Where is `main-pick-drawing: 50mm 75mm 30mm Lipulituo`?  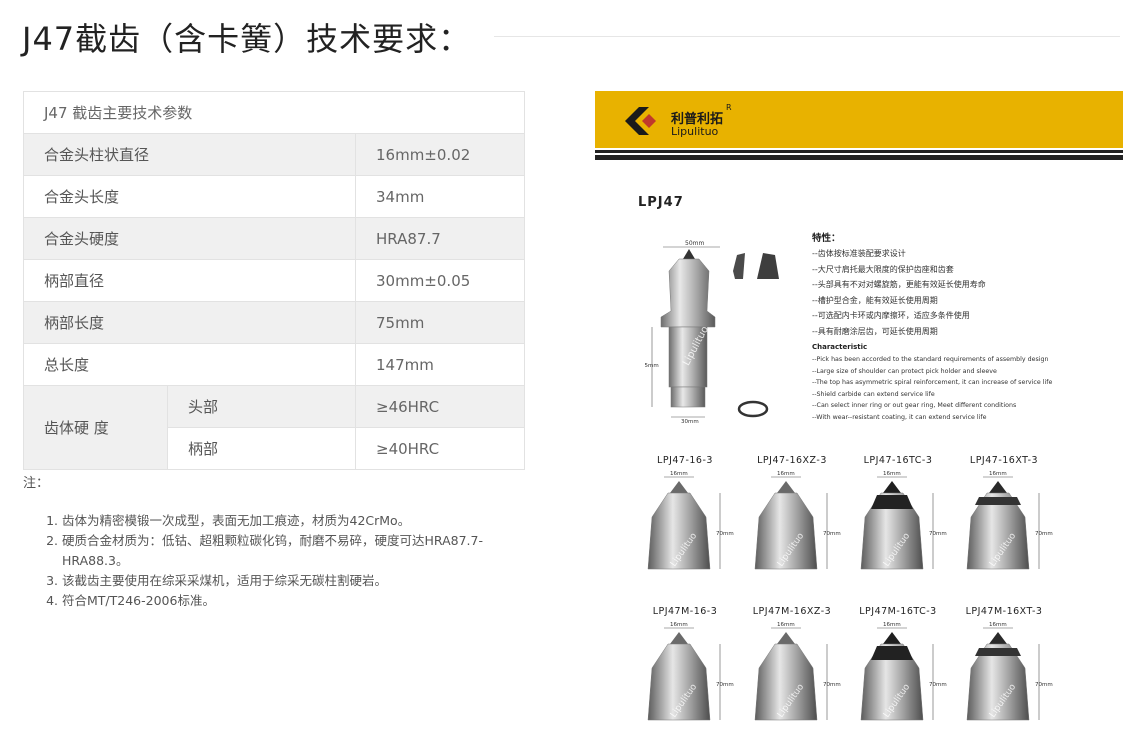
main-pick-drawing: 50mm 75mm 30mm Lipulituo is located at coordinates (712, 332).